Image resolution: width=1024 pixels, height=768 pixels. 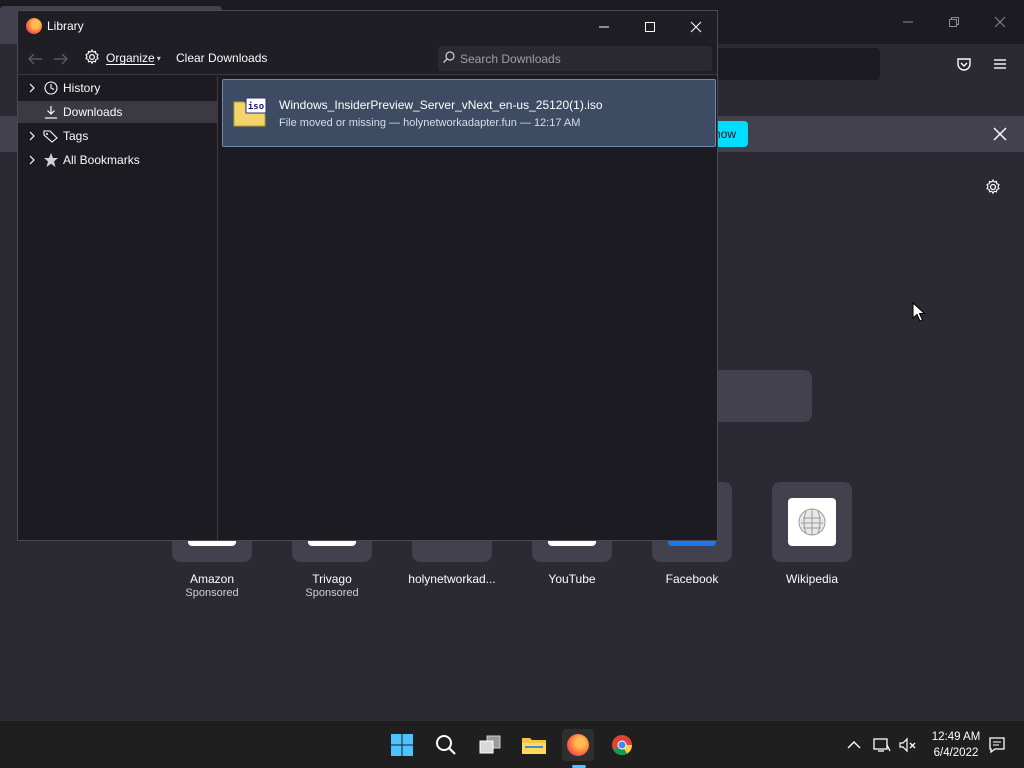 I want to click on folder-icon, so click(x=534, y=746).